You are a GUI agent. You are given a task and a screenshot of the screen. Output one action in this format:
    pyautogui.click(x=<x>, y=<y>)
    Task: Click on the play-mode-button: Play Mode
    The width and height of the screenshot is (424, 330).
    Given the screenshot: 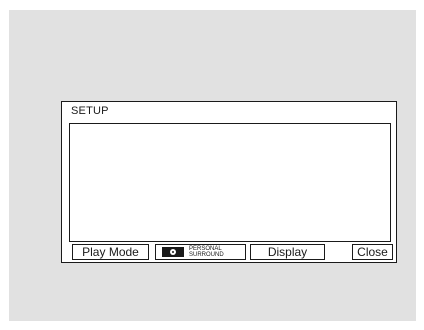 What is the action you would take?
    pyautogui.click(x=110, y=252)
    